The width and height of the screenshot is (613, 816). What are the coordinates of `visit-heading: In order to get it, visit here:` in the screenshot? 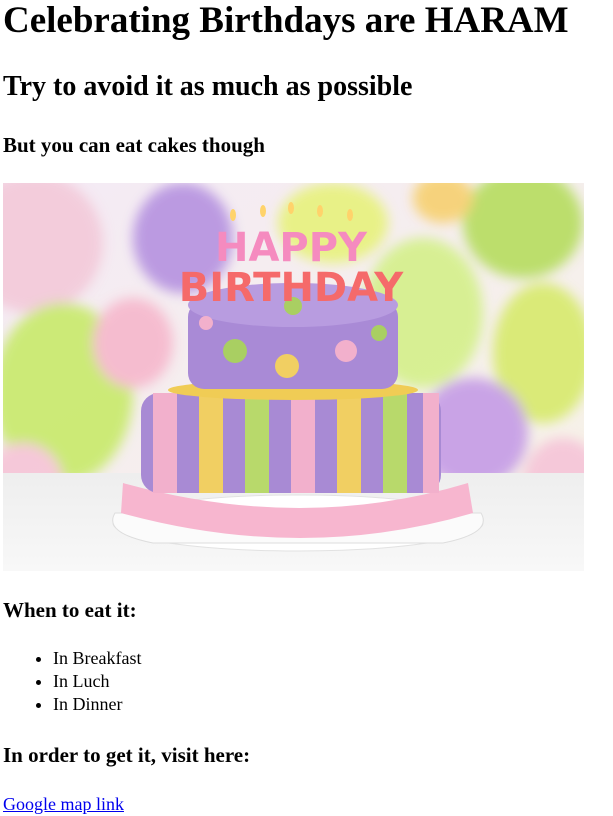 It's located at (127, 755).